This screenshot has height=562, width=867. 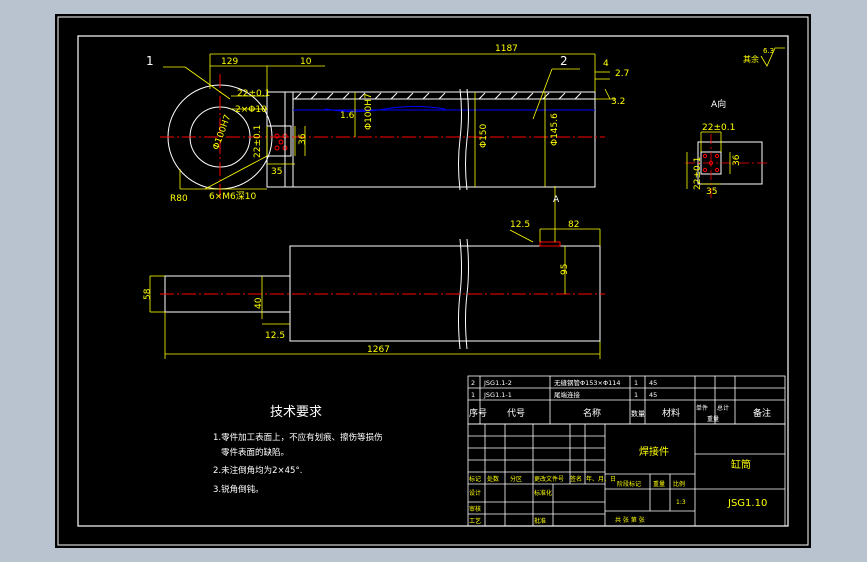 I want to click on dim-1267: 1267, so click(x=378, y=350).